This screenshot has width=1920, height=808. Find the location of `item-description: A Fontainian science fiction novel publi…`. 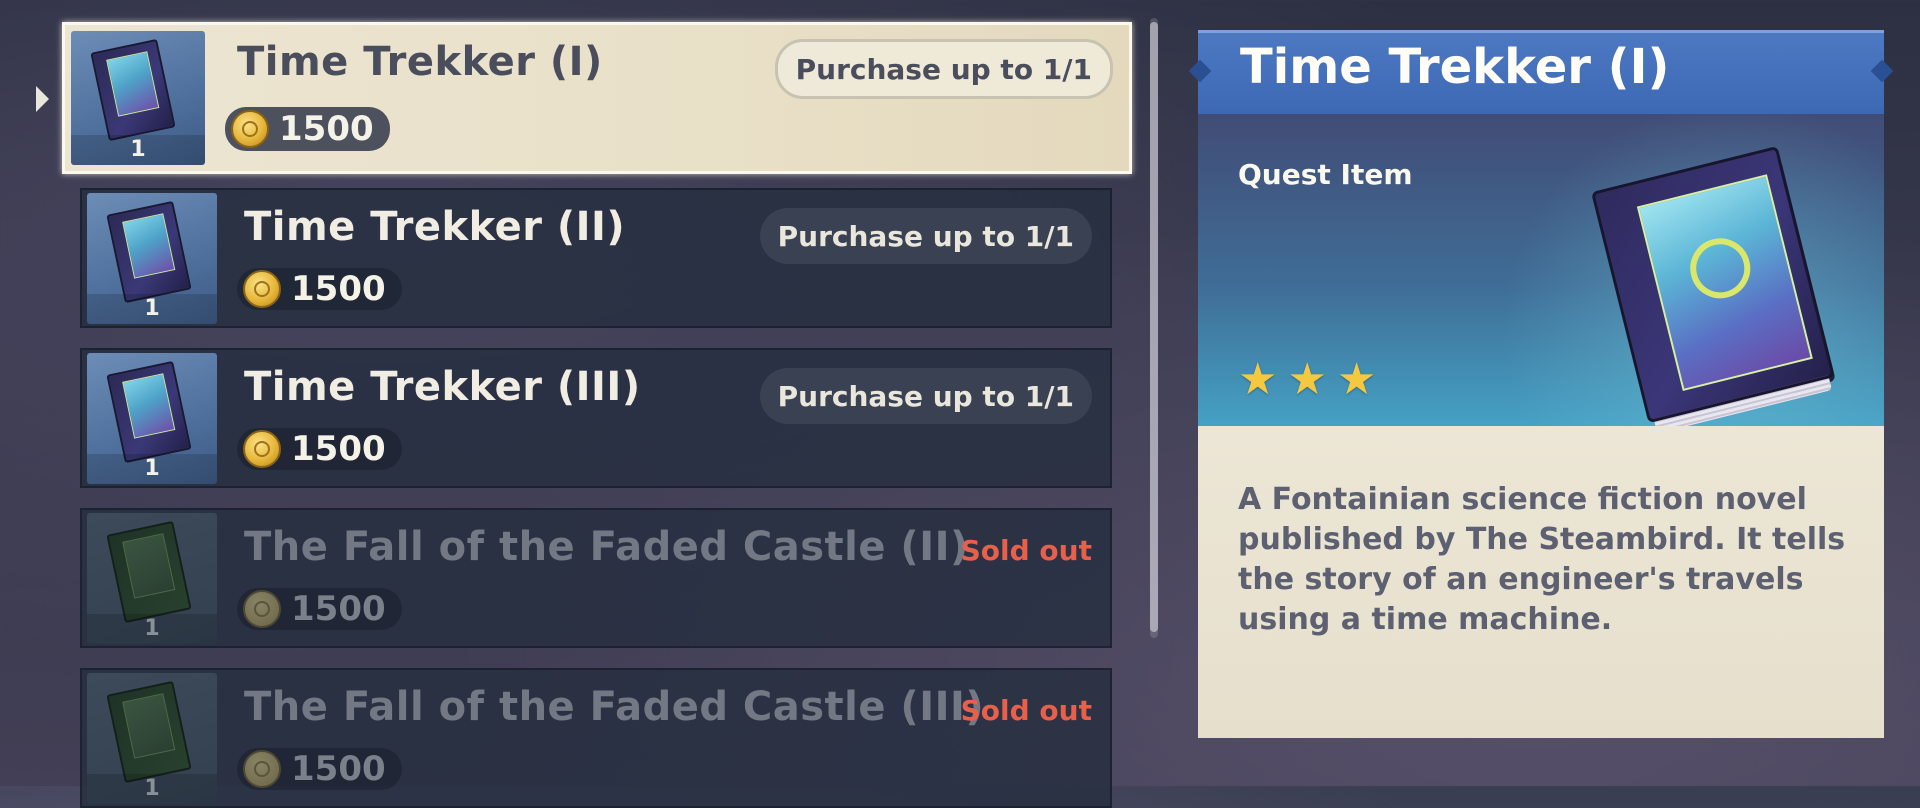

item-description: A Fontainian science fiction novel publi… is located at coordinates (1542, 559).